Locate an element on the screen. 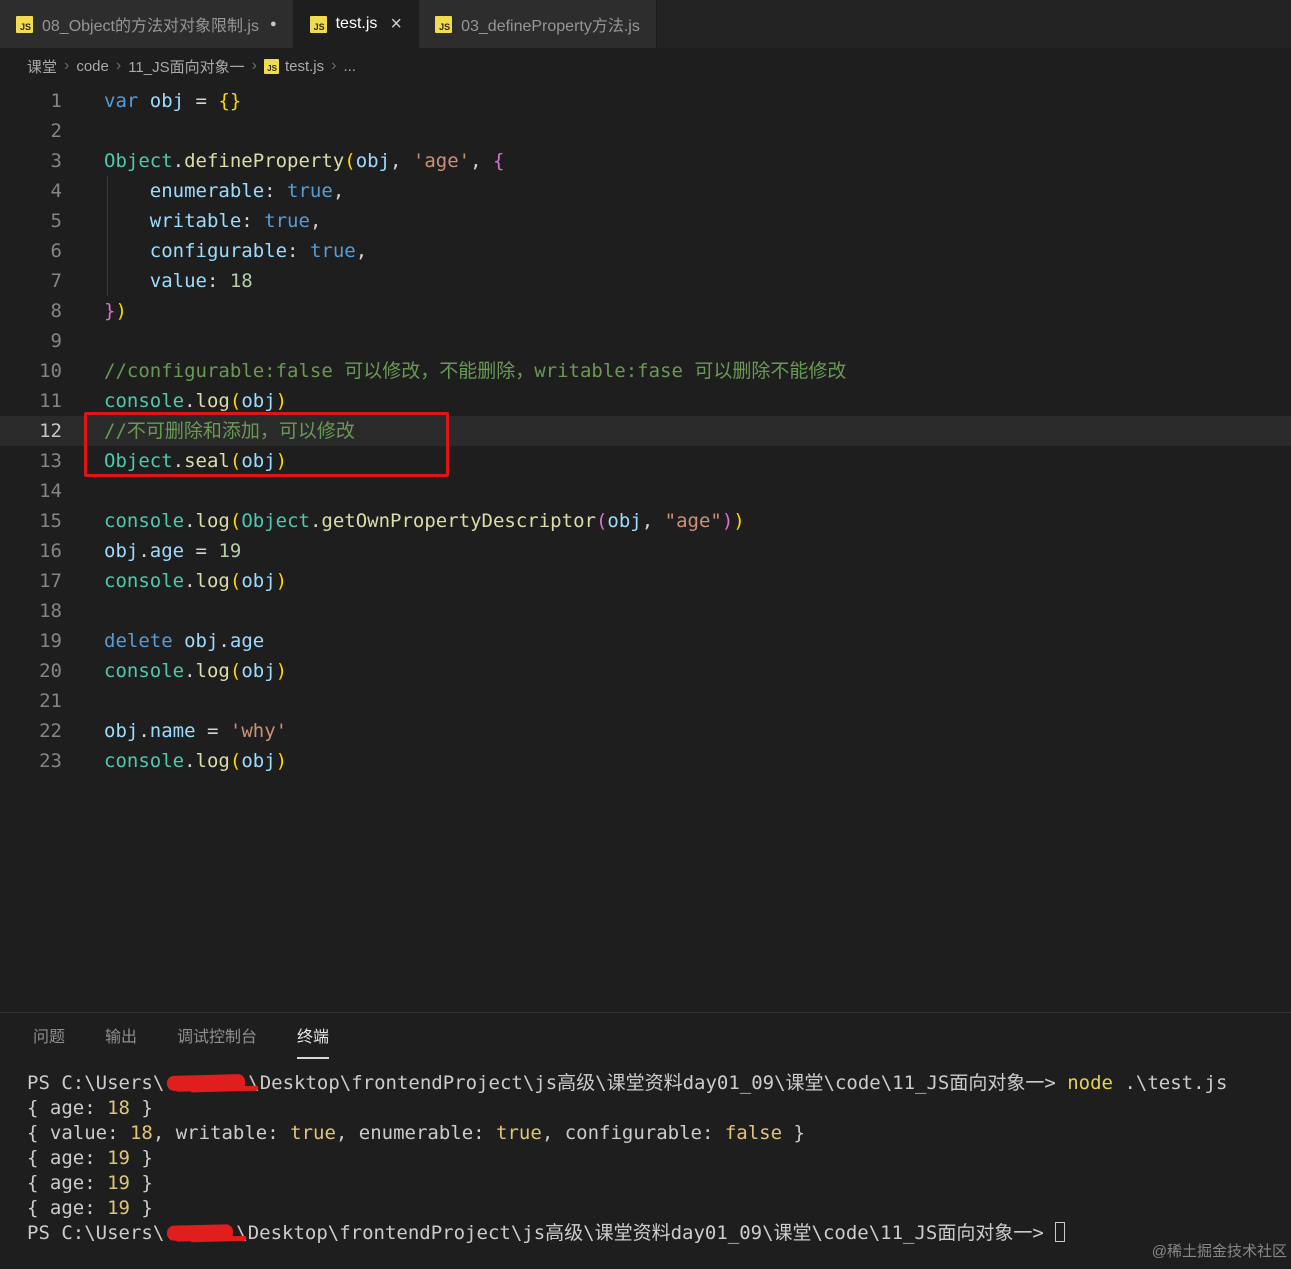 This screenshot has width=1291, height=1269. code-line: 3 Object.defineProperty(obj, 'age', { is located at coordinates (645, 161).